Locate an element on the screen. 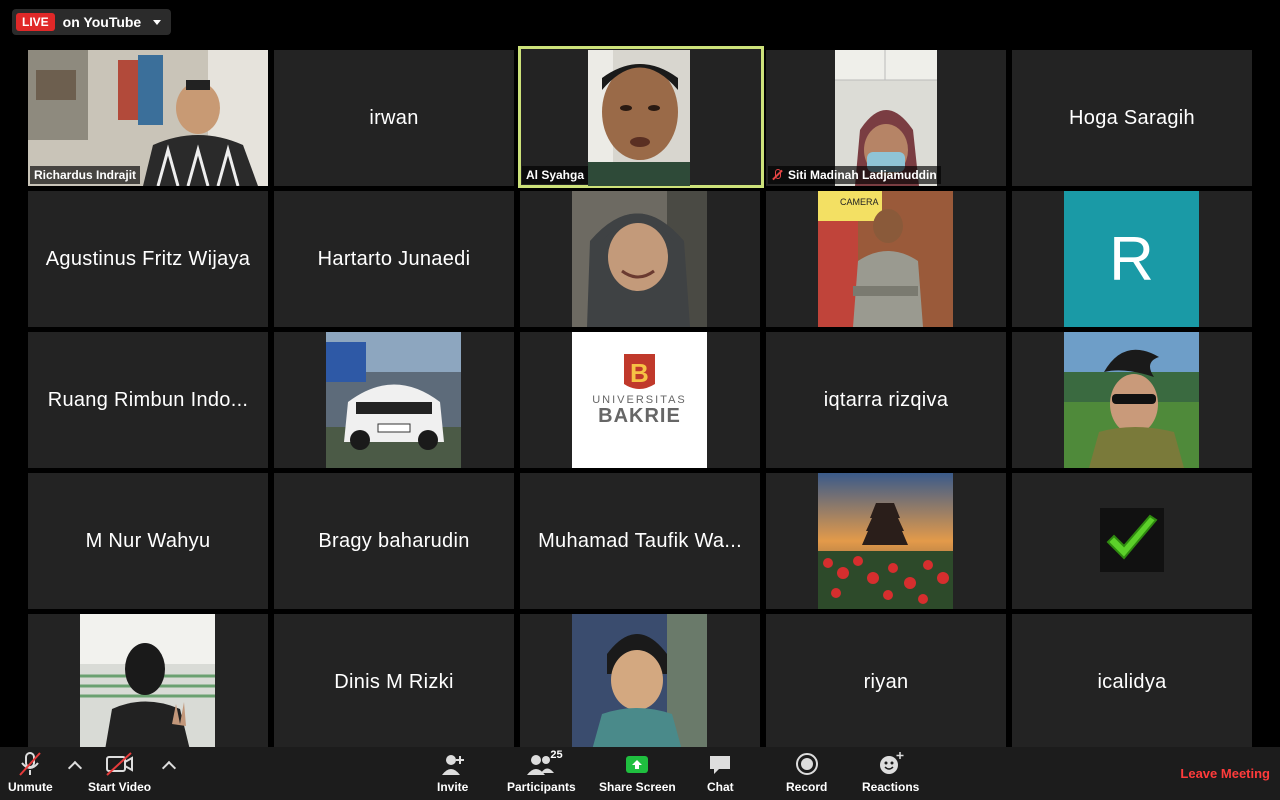 This screenshot has width=1280, height=800. live-destination: on YouTube is located at coordinates (102, 22).